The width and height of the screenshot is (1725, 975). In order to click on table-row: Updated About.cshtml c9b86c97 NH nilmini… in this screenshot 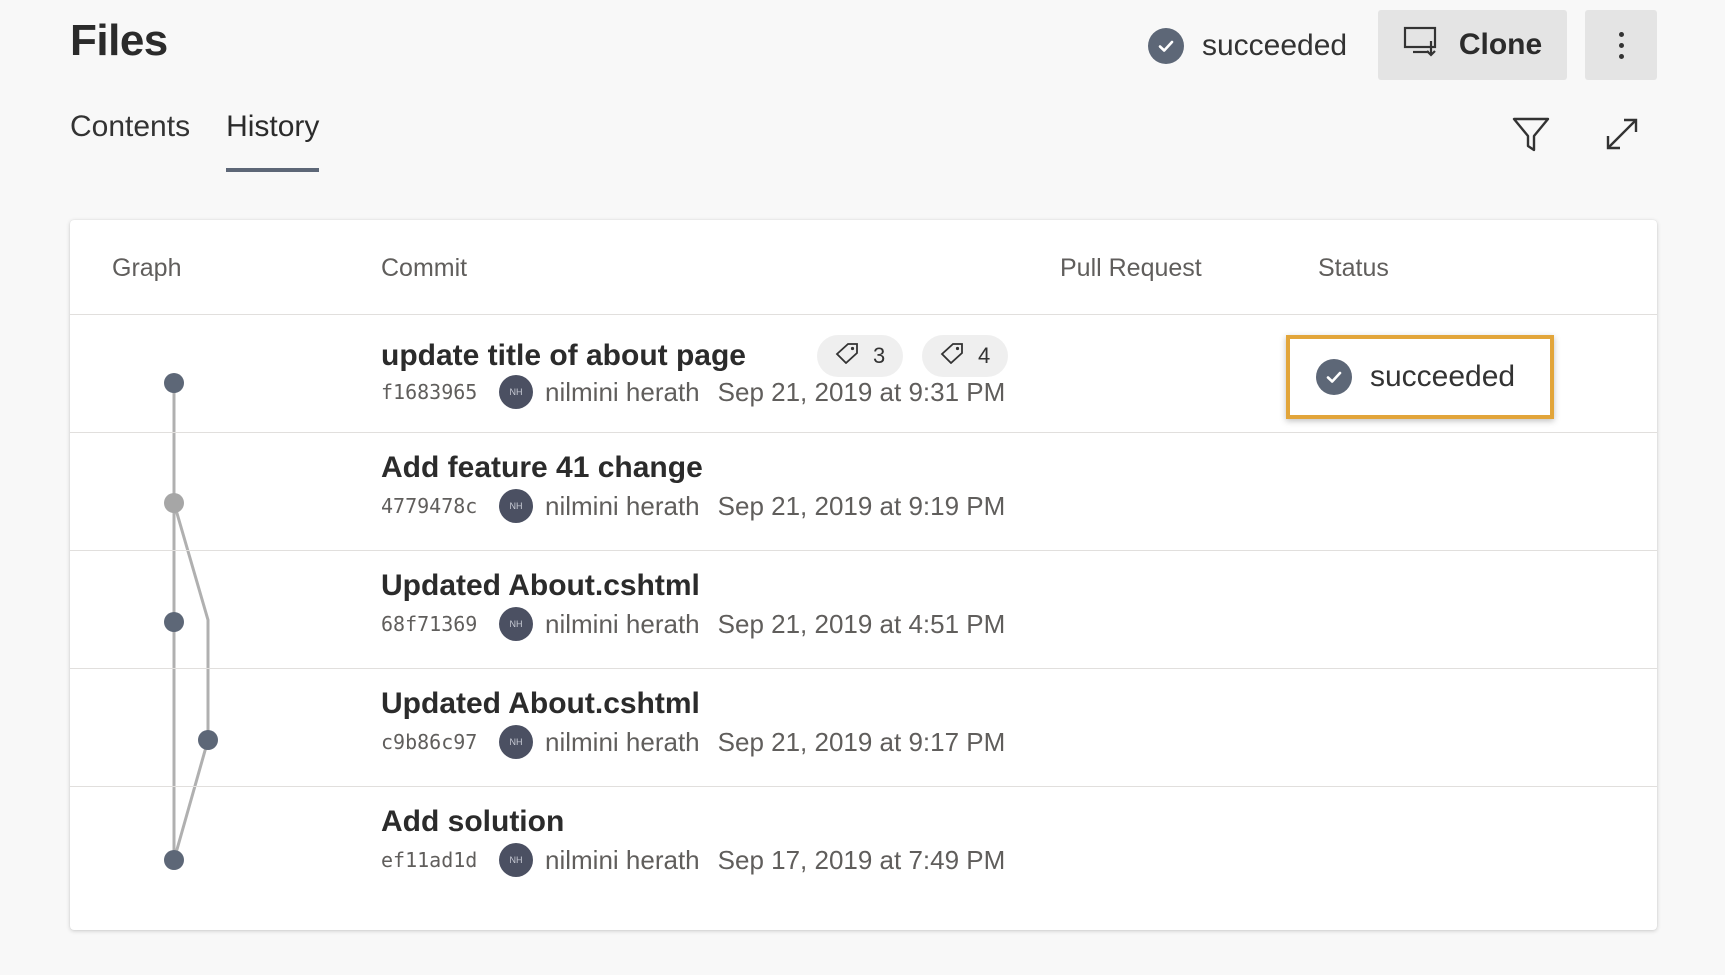, I will do `click(863, 728)`.